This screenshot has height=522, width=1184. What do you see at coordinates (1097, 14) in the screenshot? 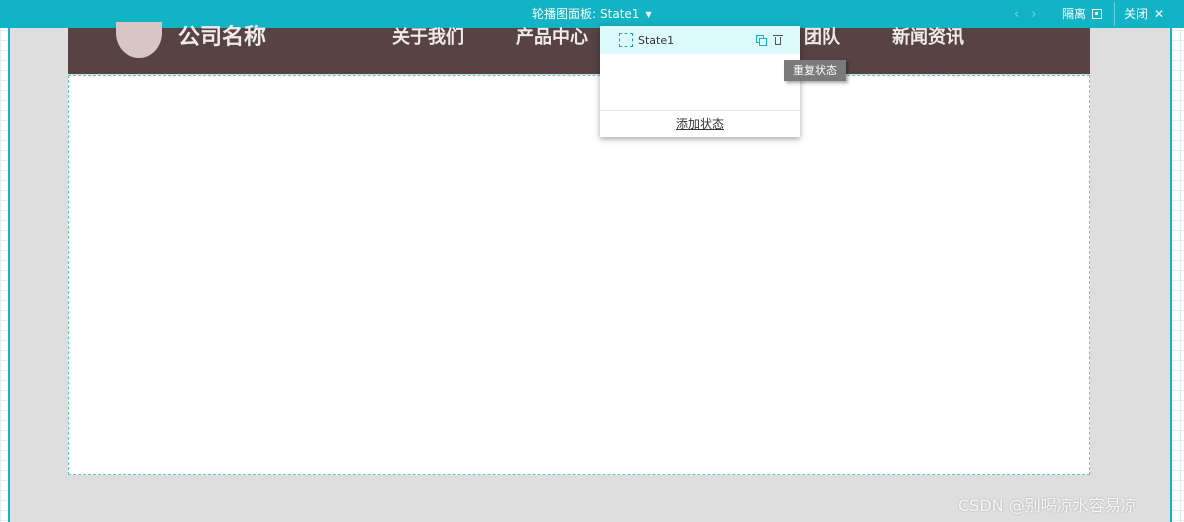
I see `isolate-icon` at bounding box center [1097, 14].